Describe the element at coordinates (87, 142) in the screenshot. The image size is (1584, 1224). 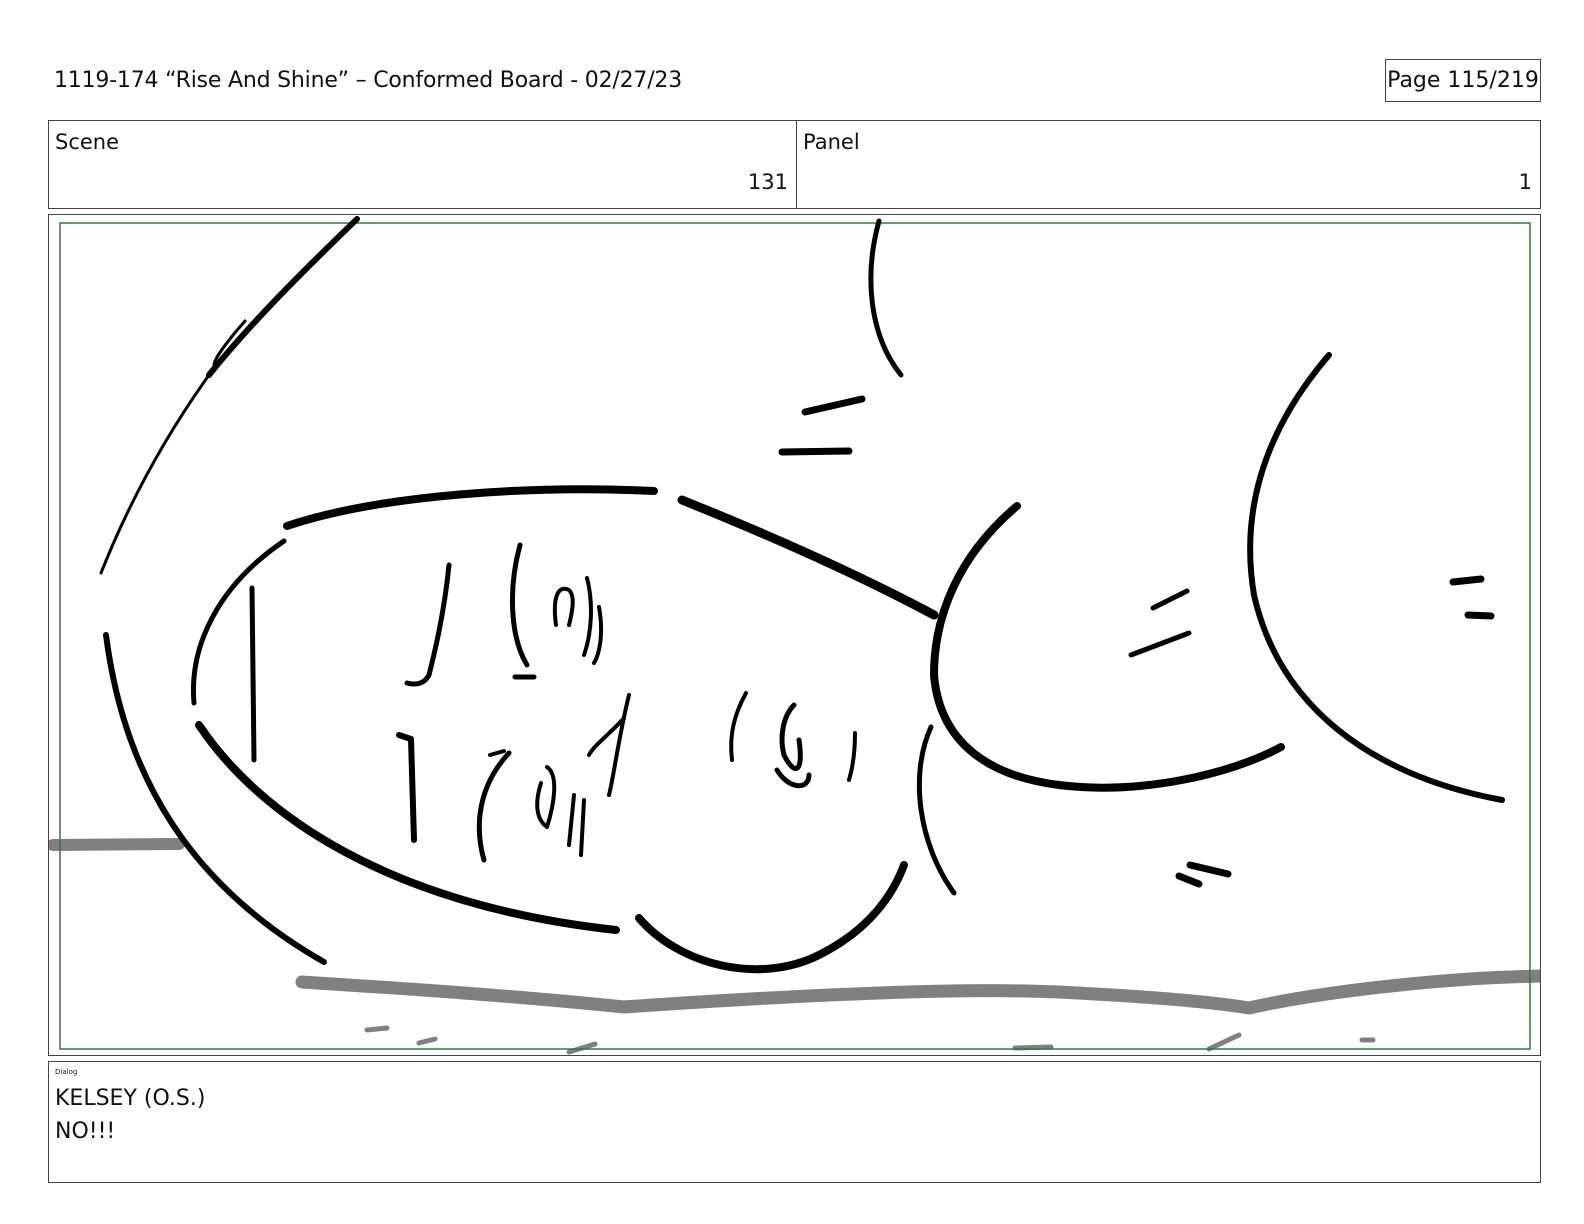
I see `scene-label: Scene` at that location.